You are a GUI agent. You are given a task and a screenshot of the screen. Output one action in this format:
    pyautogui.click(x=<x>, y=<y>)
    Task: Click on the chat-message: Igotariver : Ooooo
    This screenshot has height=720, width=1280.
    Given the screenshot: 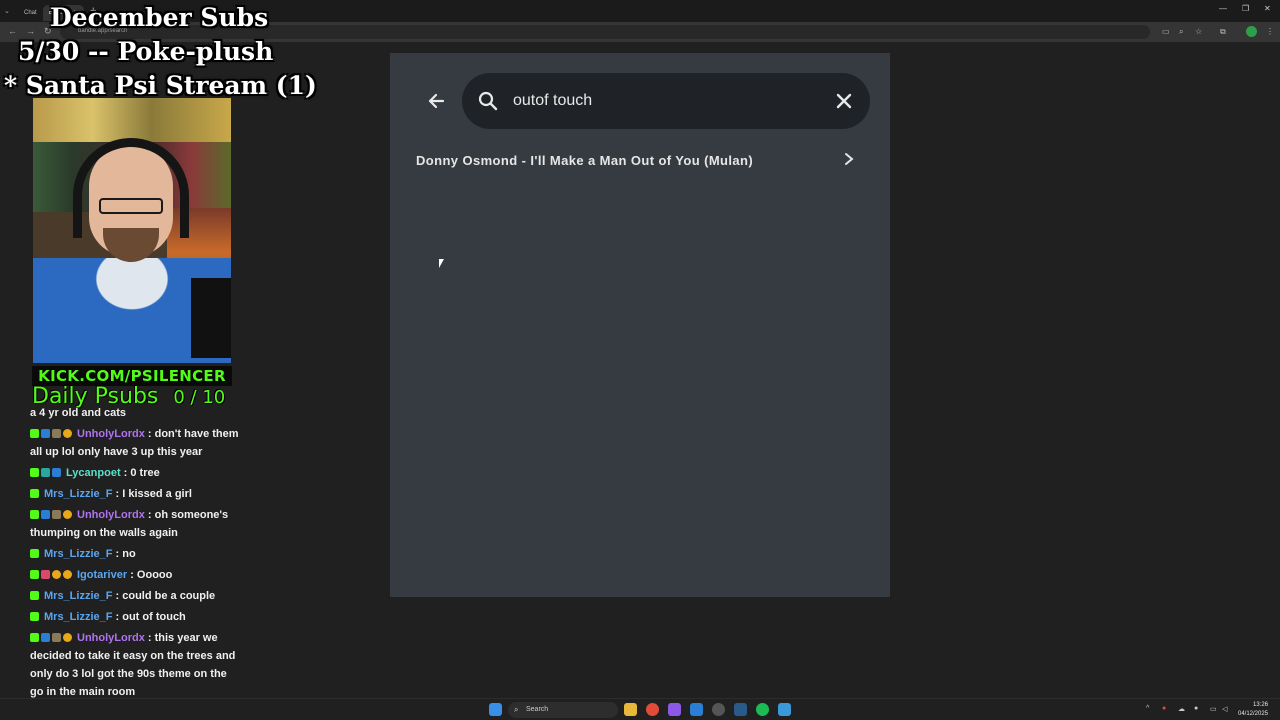 What is the action you would take?
    pyautogui.click(x=135, y=575)
    